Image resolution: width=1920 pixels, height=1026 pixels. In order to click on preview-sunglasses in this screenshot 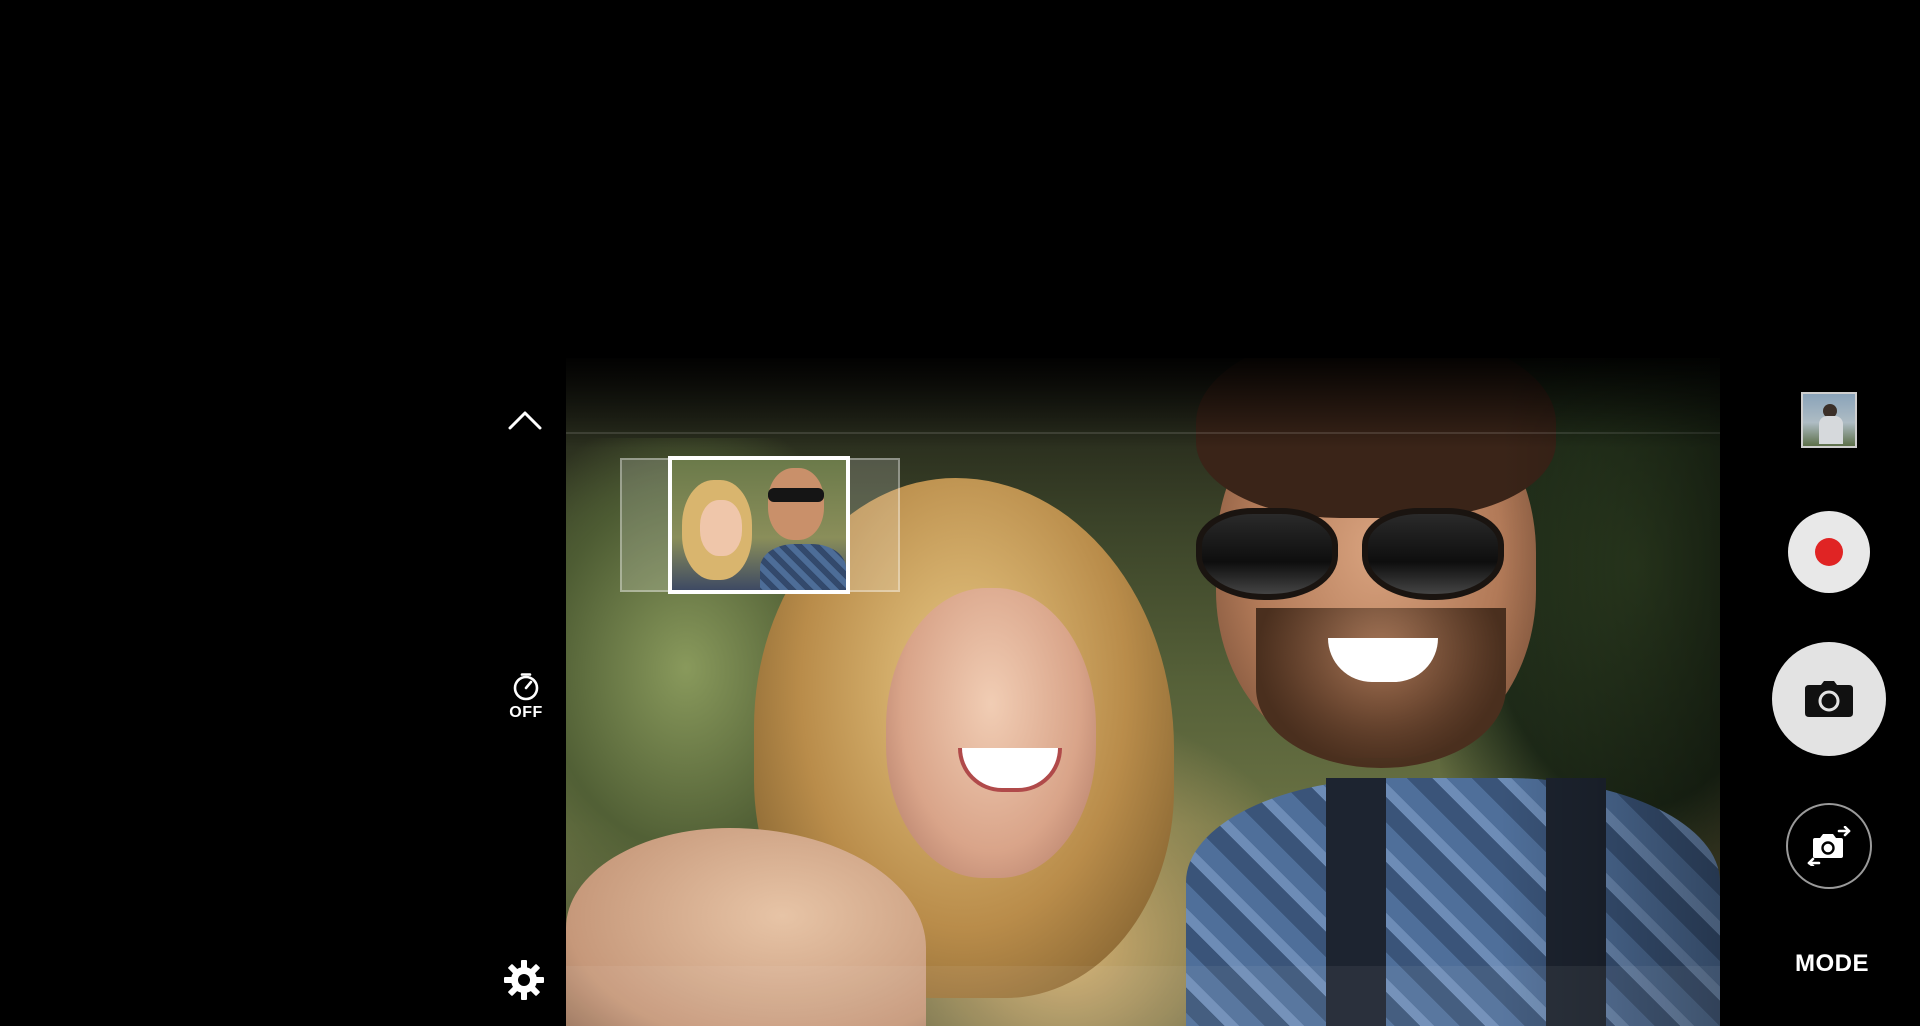, I will do `click(1350, 554)`.